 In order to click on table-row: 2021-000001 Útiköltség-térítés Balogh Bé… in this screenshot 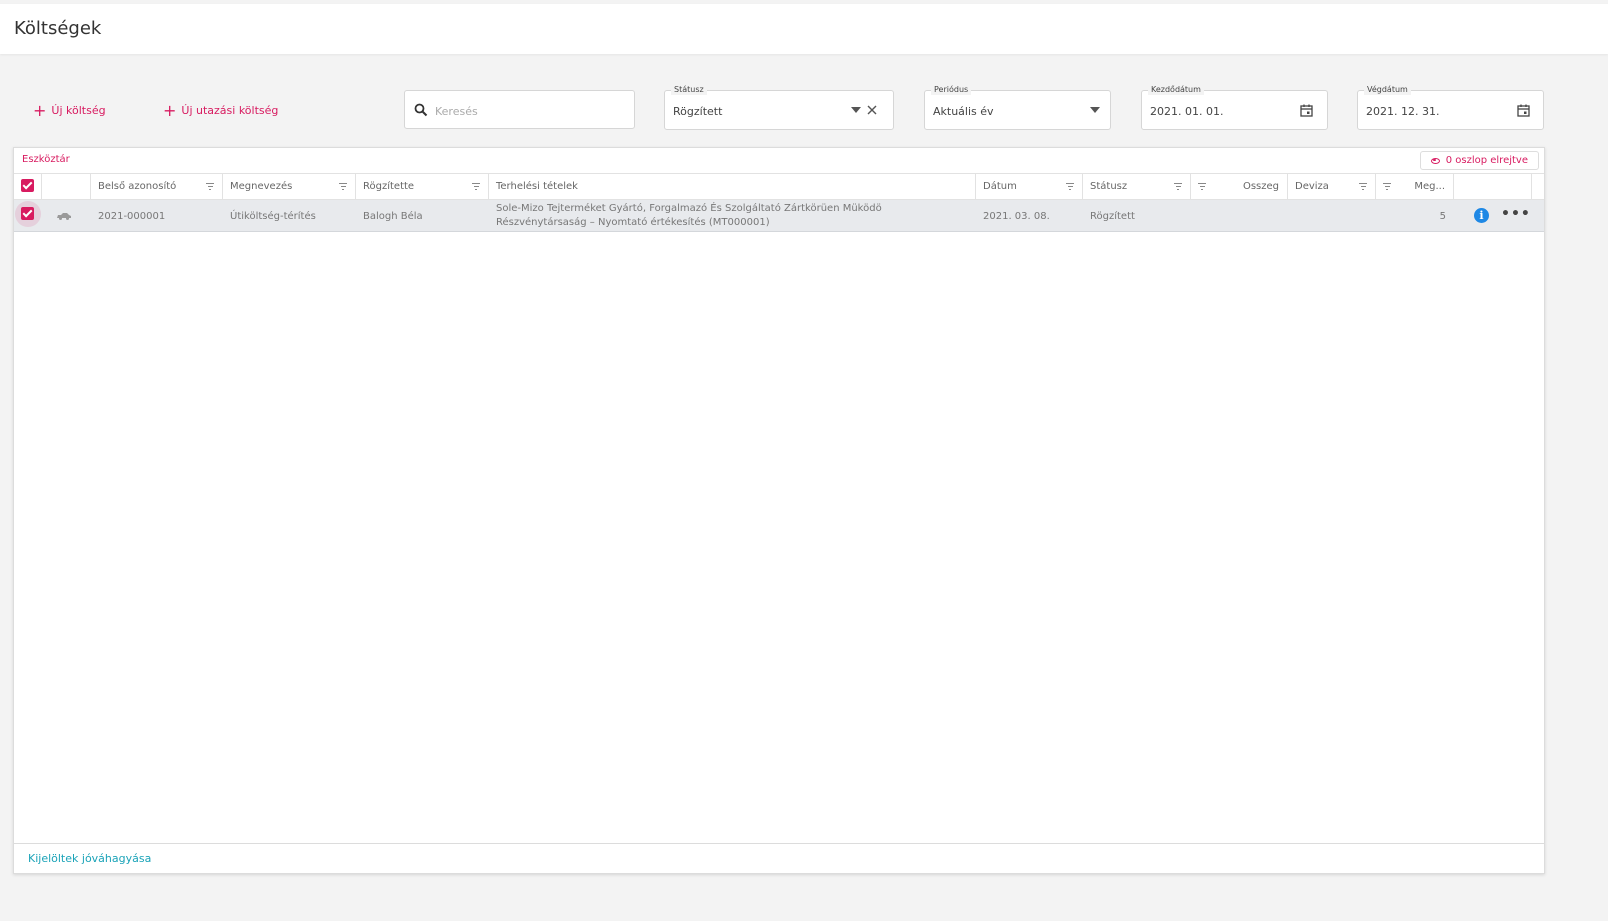, I will do `click(779, 216)`.